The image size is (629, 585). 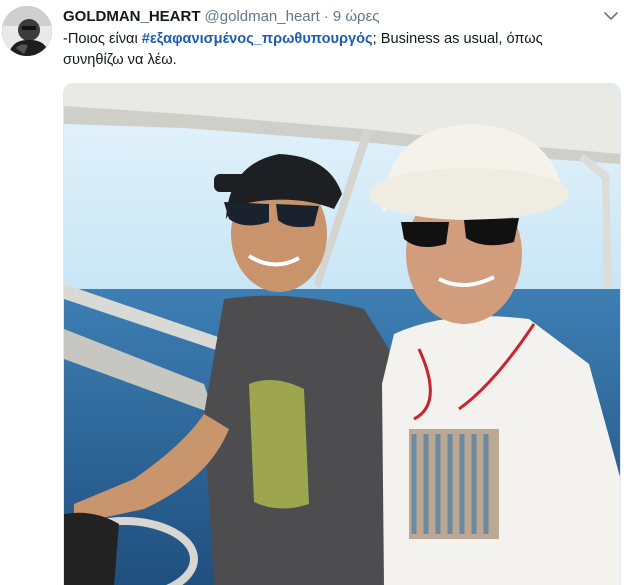 I want to click on avatar, so click(x=27, y=31).